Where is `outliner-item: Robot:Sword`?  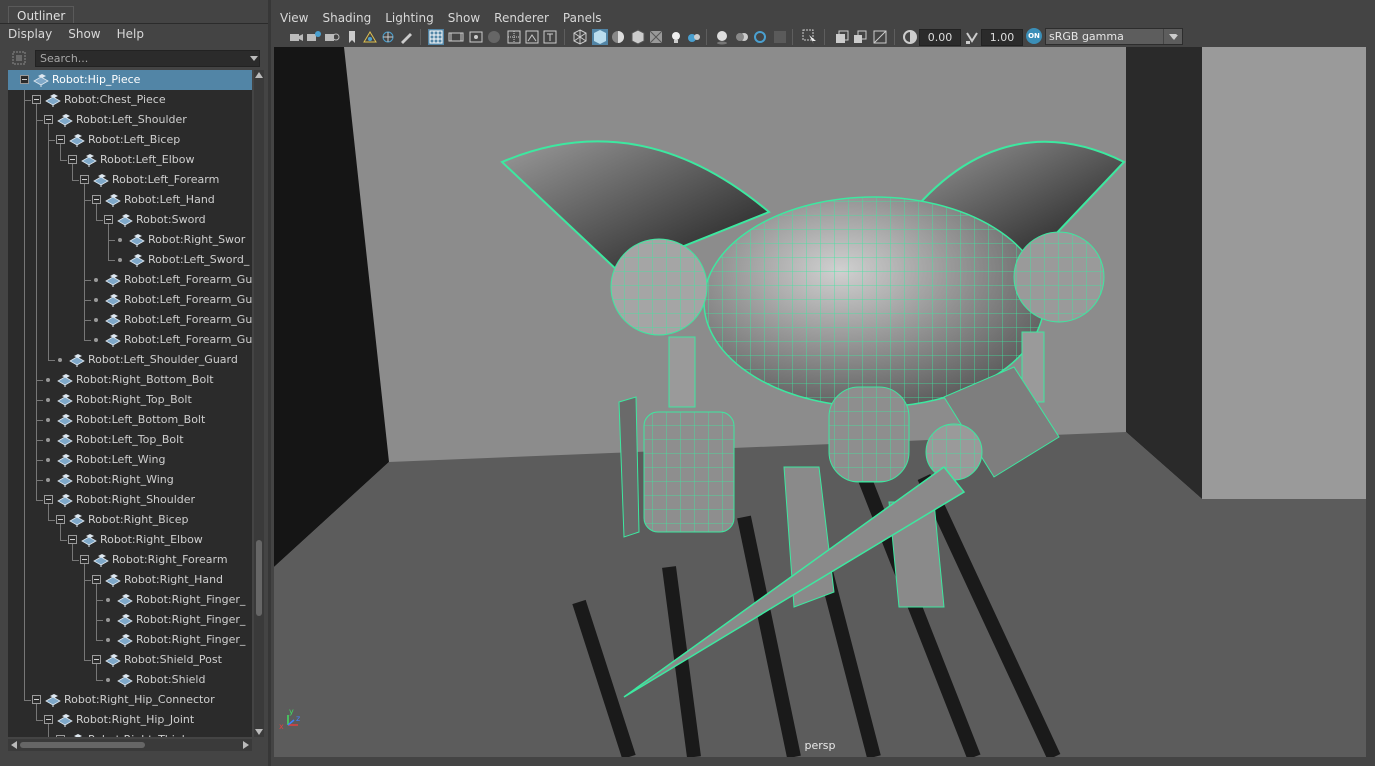
outliner-item: Robot:Sword is located at coordinates (130, 220).